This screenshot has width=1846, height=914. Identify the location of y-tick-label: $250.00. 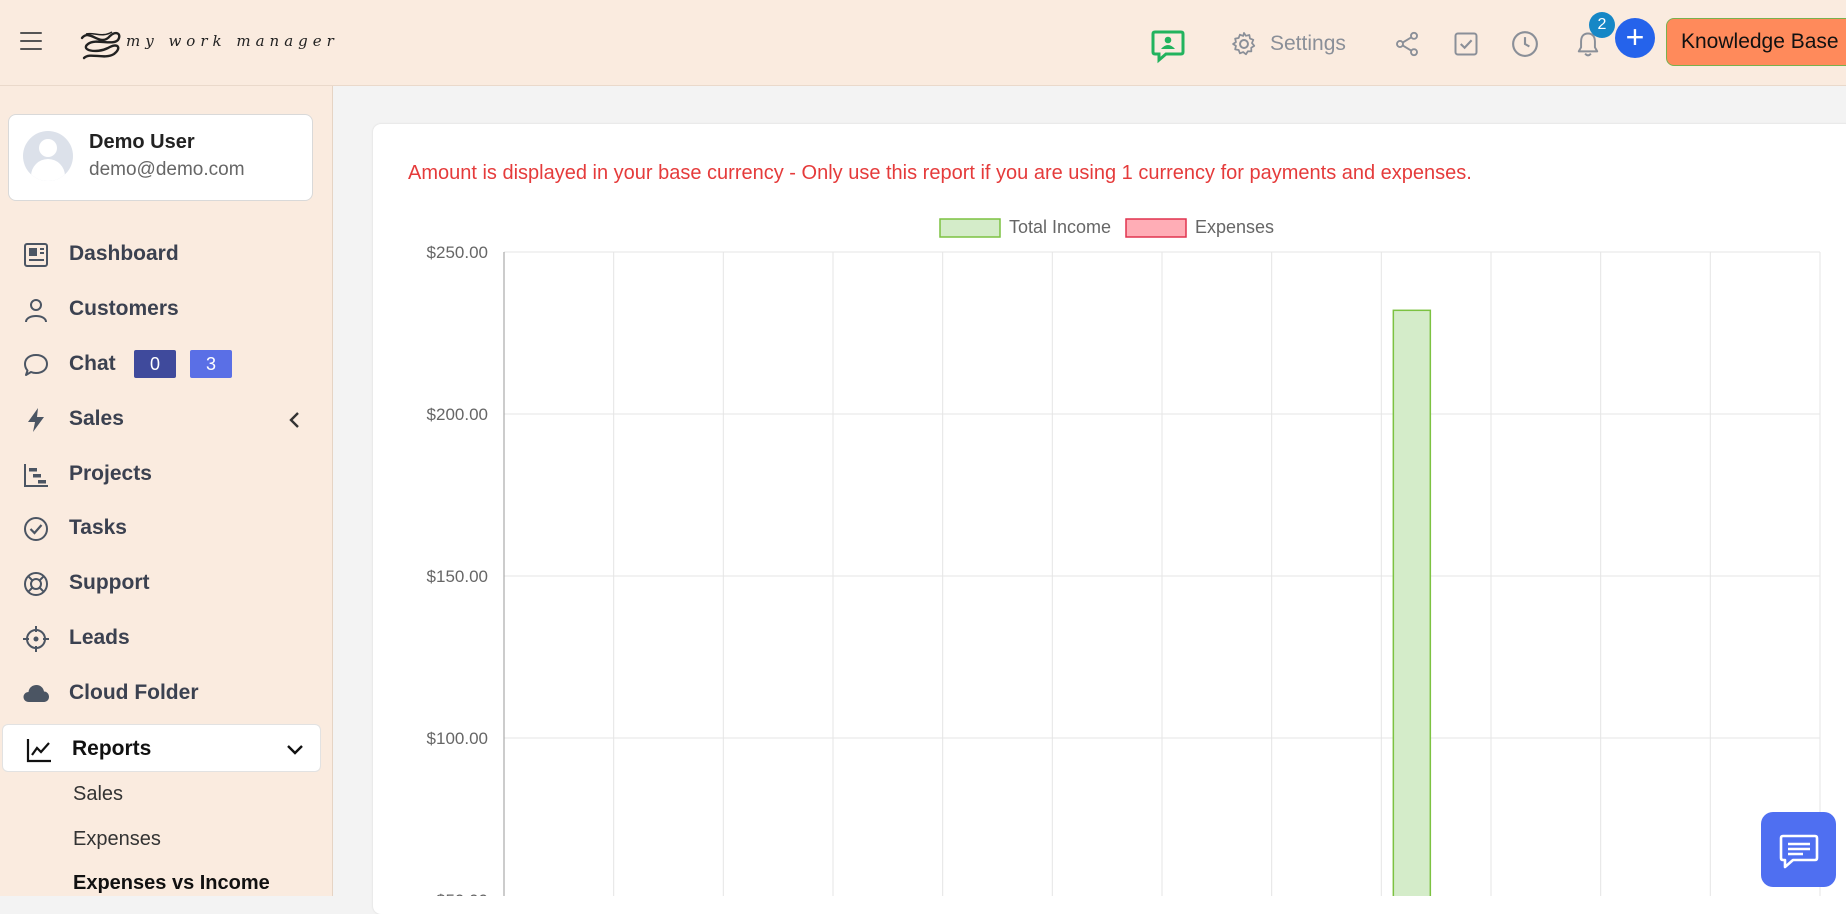
(457, 252).